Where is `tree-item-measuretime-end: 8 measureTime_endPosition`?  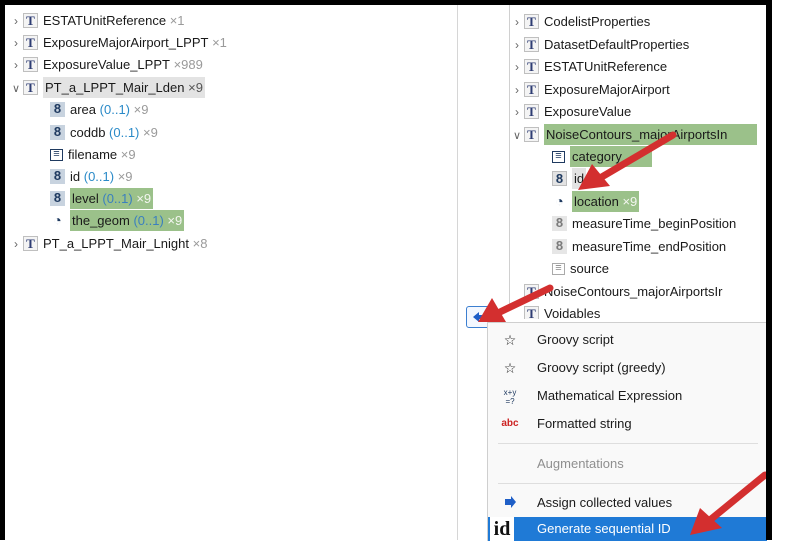
tree-item-measuretime-end: 8 measureTime_endPosition is located at coordinates (639, 246).